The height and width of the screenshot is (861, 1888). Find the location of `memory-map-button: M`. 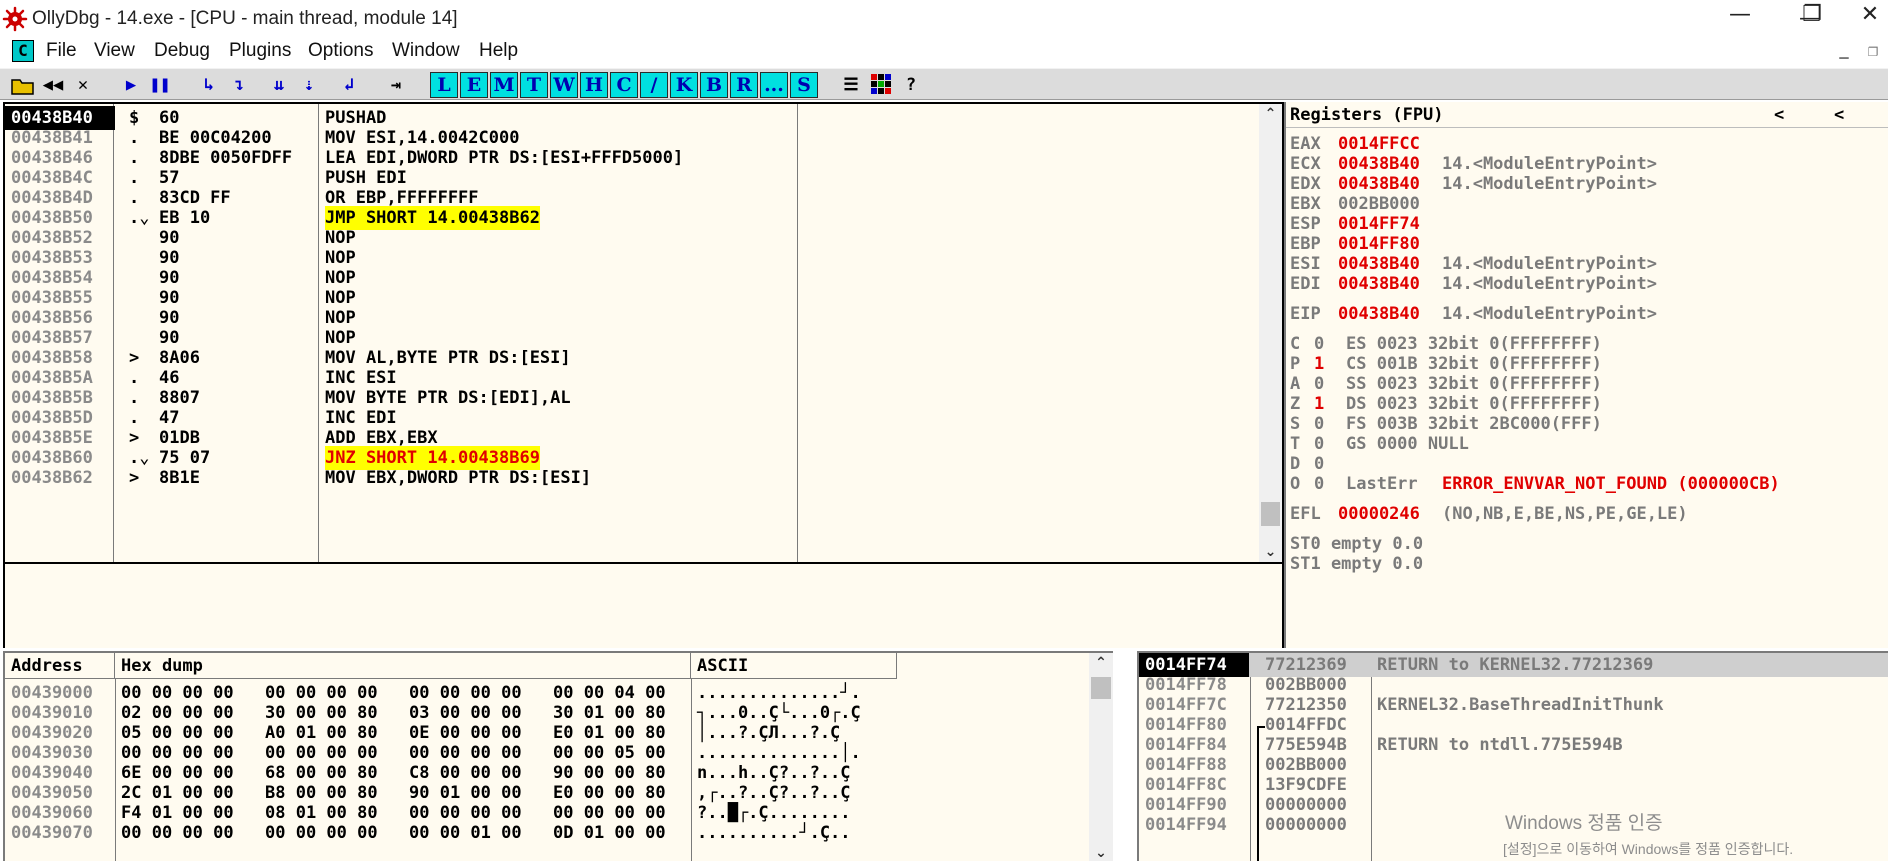

memory-map-button: M is located at coordinates (504, 85).